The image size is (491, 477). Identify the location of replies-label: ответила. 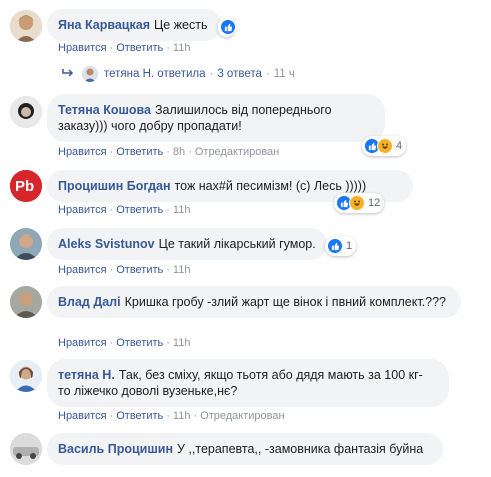
(181, 74).